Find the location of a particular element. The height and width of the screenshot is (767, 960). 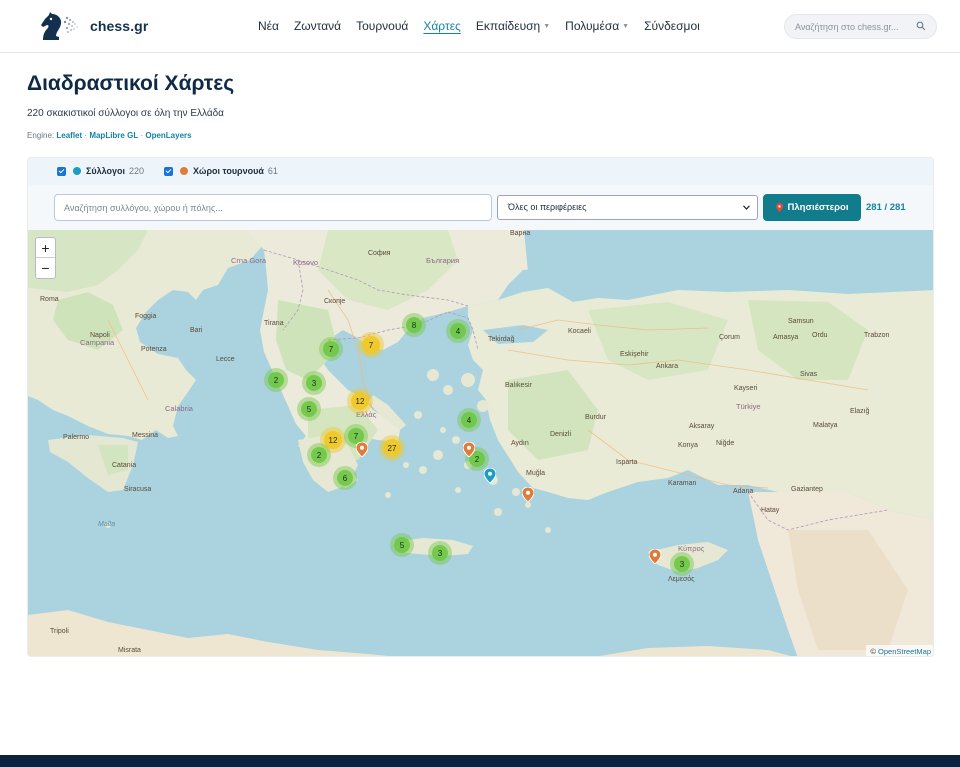

map-label-malta: Malta is located at coordinates (107, 524).